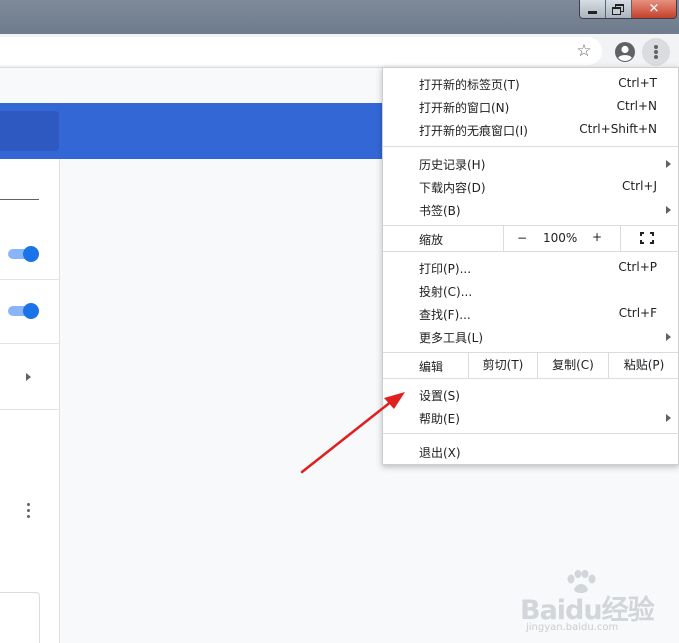  I want to click on menu-item-label: 书签(B), so click(440, 211).